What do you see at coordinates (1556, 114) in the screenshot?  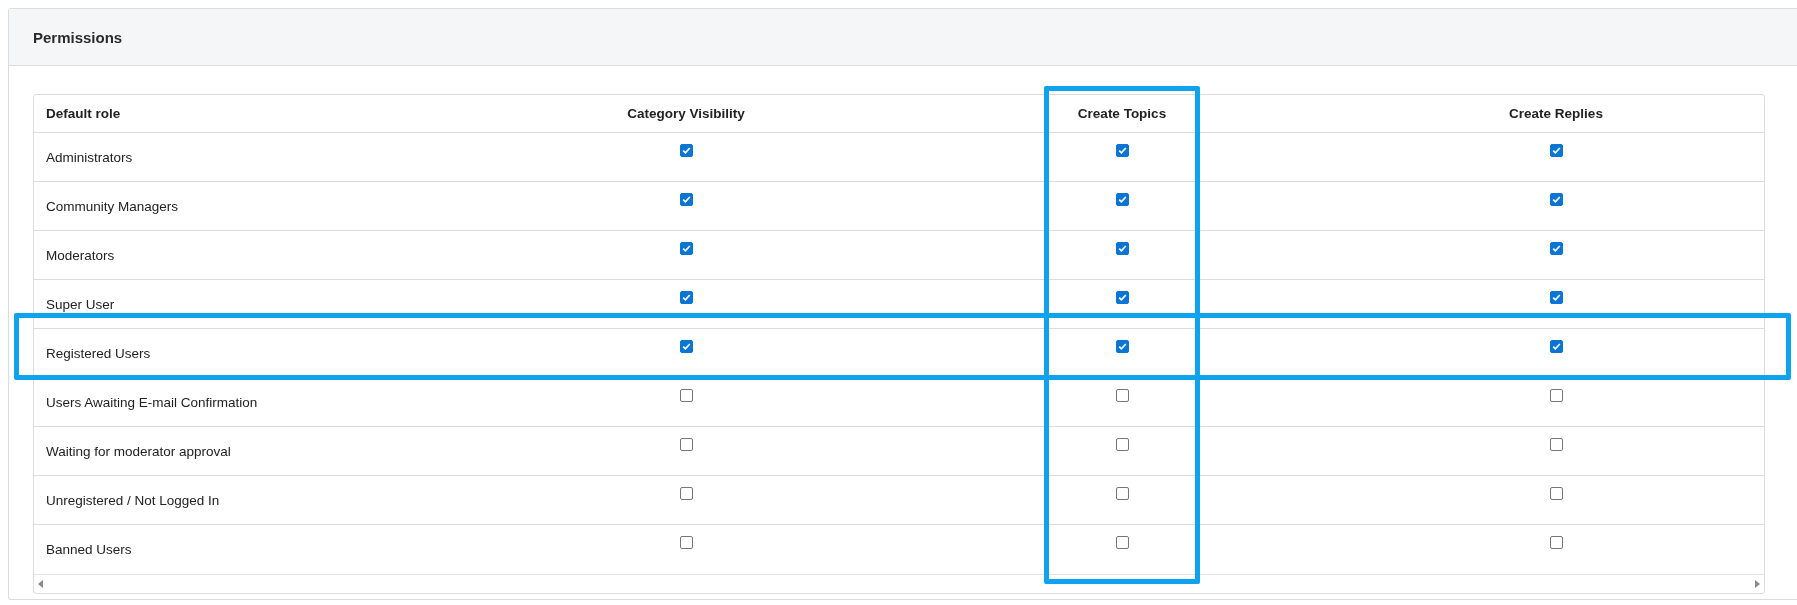 I see `column-header: Create Replies` at bounding box center [1556, 114].